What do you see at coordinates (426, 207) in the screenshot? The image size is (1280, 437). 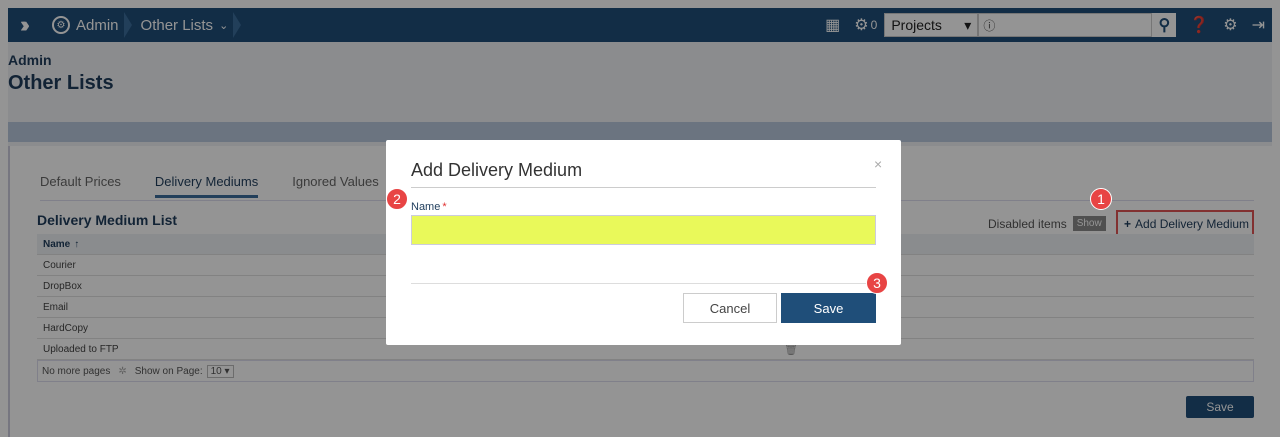 I see `name-label-text: Name` at bounding box center [426, 207].